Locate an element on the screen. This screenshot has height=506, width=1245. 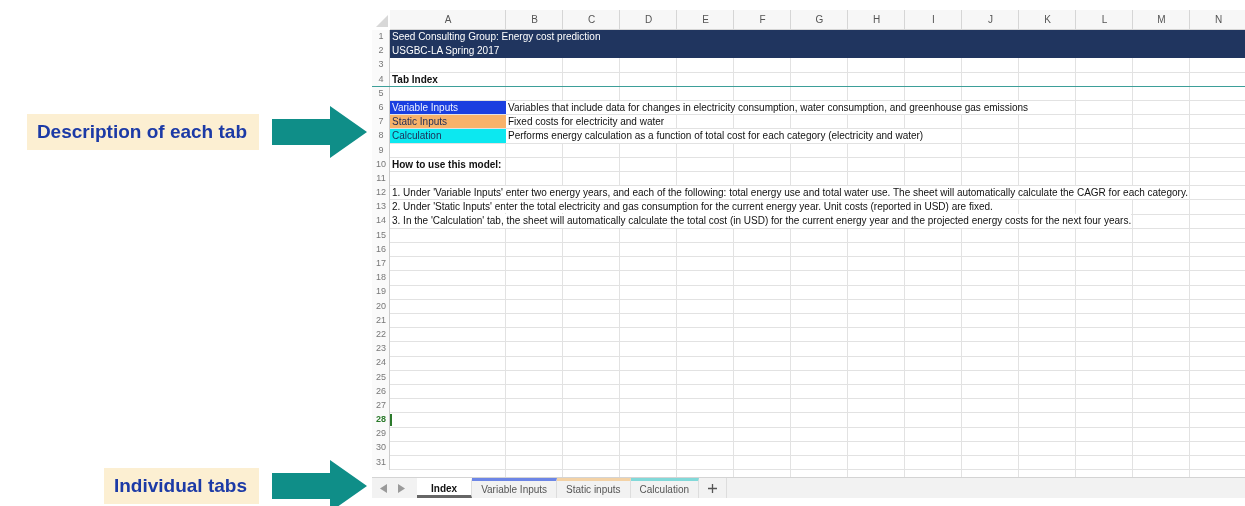
row-number: 23 is located at coordinates (381, 349).